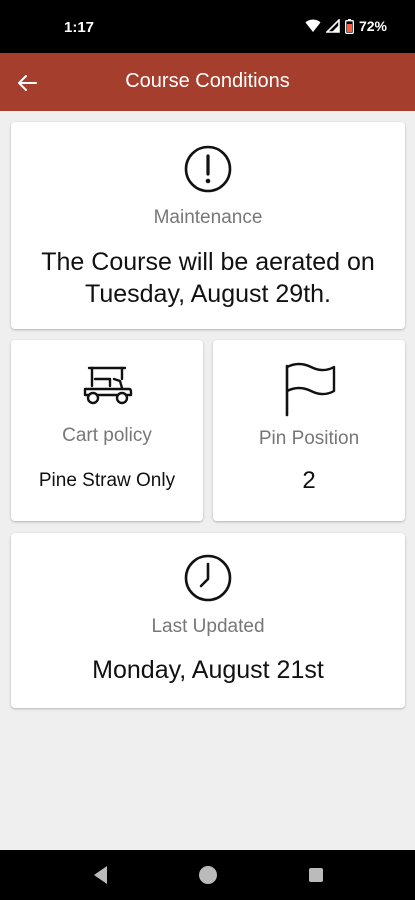  Describe the element at coordinates (208, 169) in the screenshot. I see `exclamation-circle-icon` at that location.